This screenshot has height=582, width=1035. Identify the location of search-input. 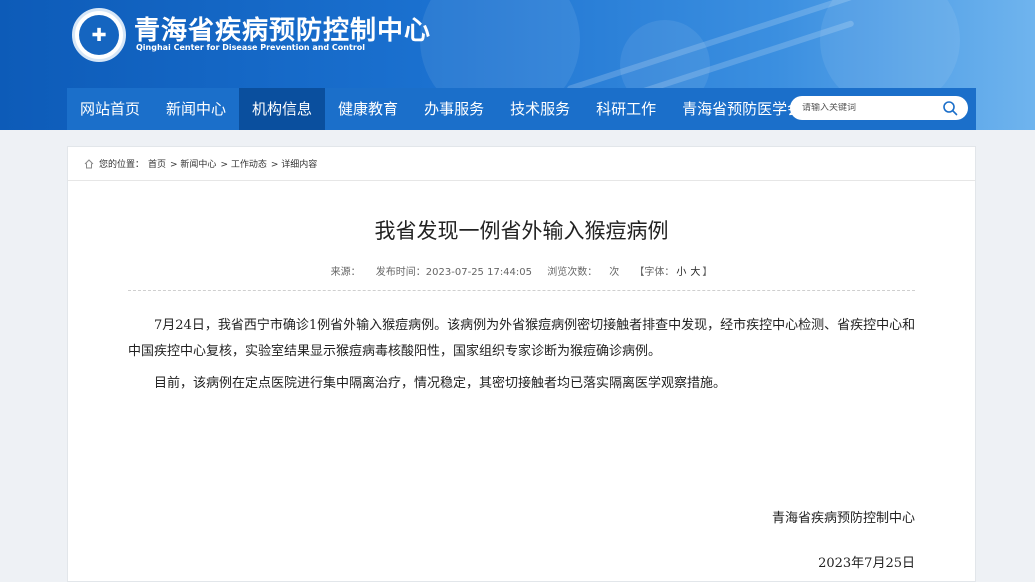
(867, 108).